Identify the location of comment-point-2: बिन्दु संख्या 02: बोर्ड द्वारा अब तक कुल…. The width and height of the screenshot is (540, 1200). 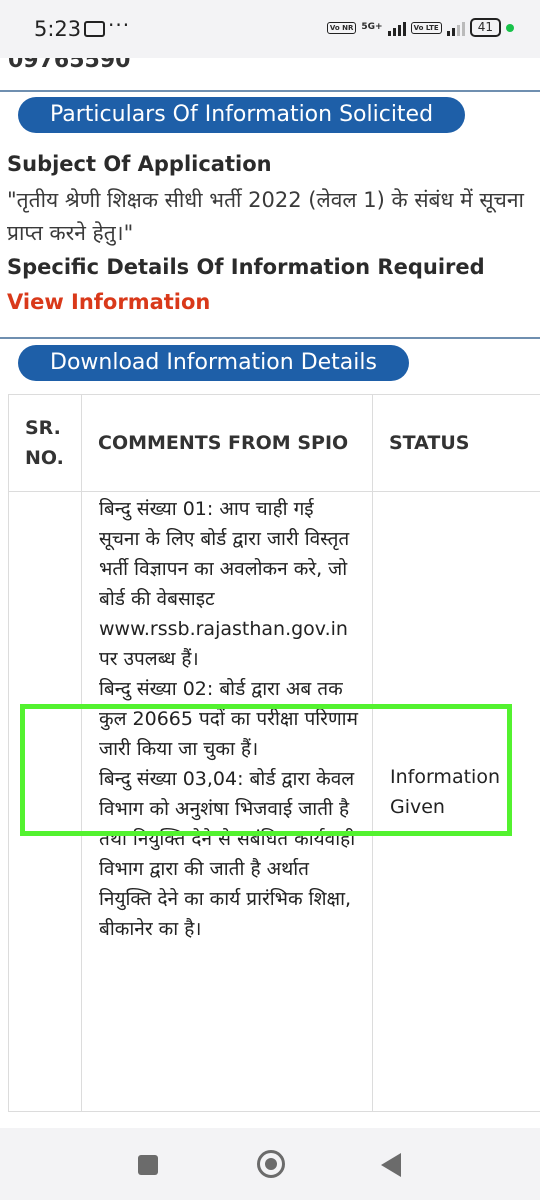
(228, 719).